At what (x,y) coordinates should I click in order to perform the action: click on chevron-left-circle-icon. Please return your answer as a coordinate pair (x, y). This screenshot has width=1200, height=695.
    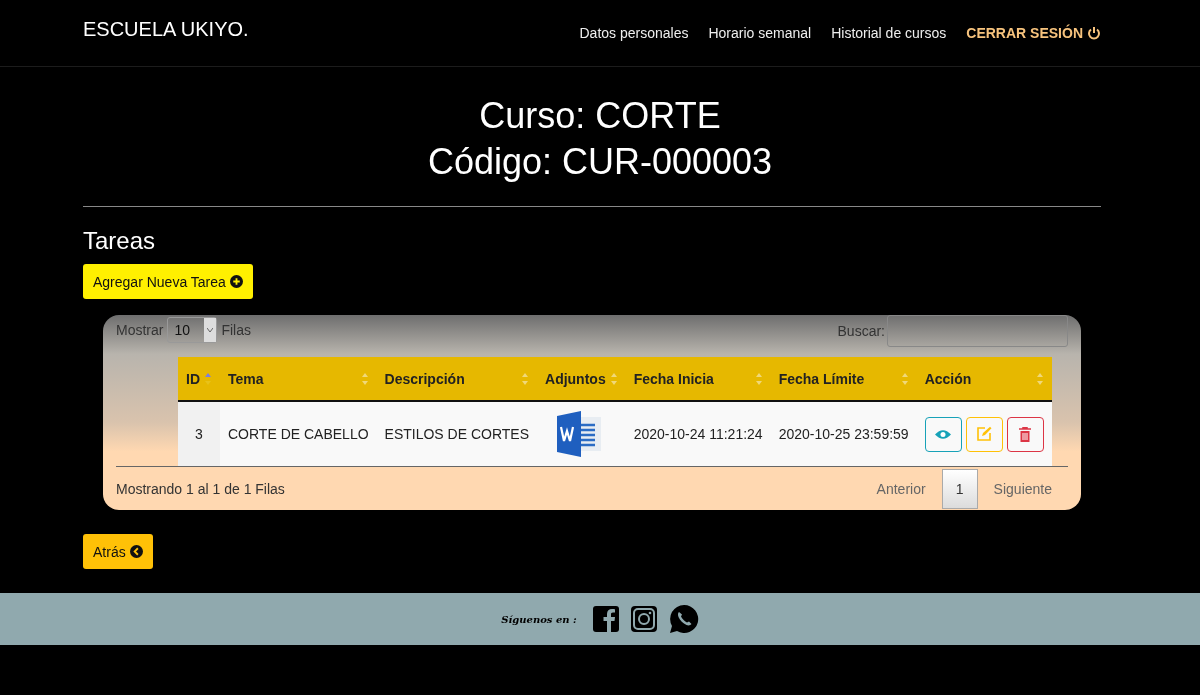
    Looking at the image, I should click on (136, 551).